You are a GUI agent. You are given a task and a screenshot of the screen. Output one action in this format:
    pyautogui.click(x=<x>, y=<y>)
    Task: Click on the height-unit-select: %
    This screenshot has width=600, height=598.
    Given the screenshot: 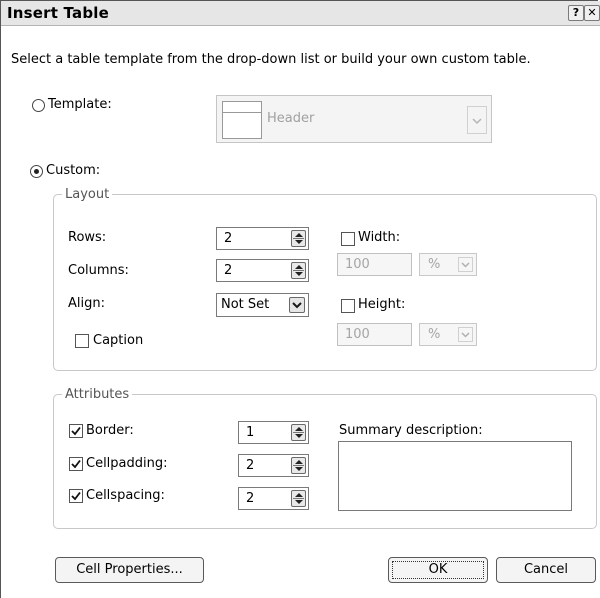 What is the action you would take?
    pyautogui.click(x=448, y=334)
    